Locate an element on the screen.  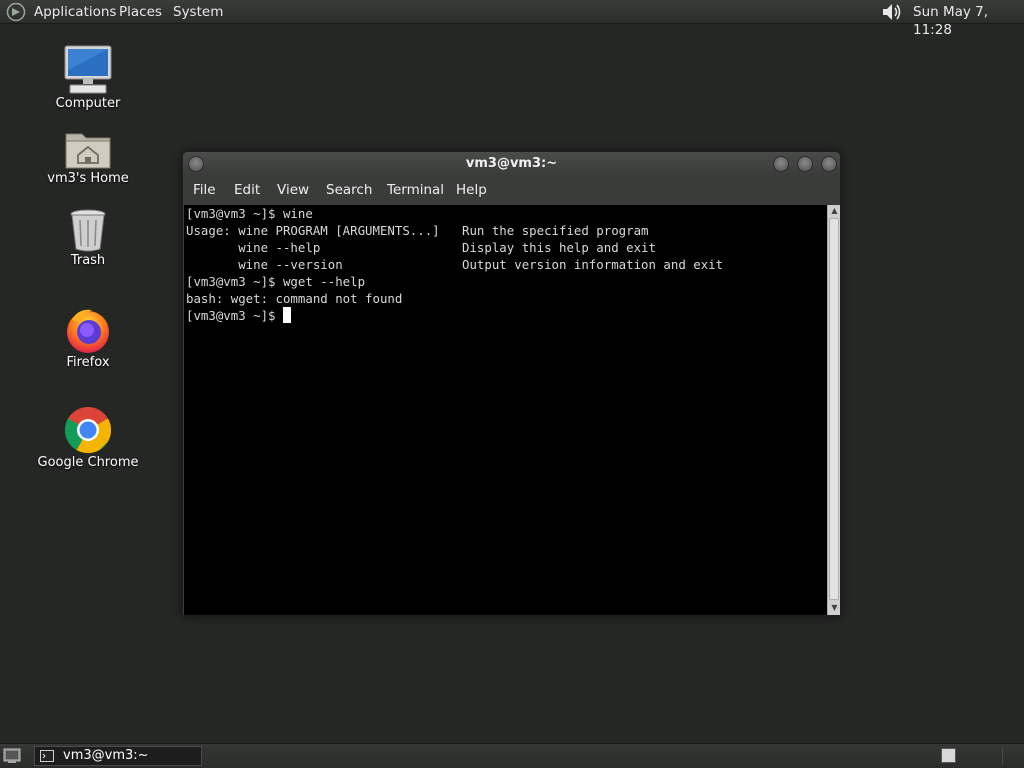
desktop-icon-firefox: Firefox is located at coordinates (88, 338).